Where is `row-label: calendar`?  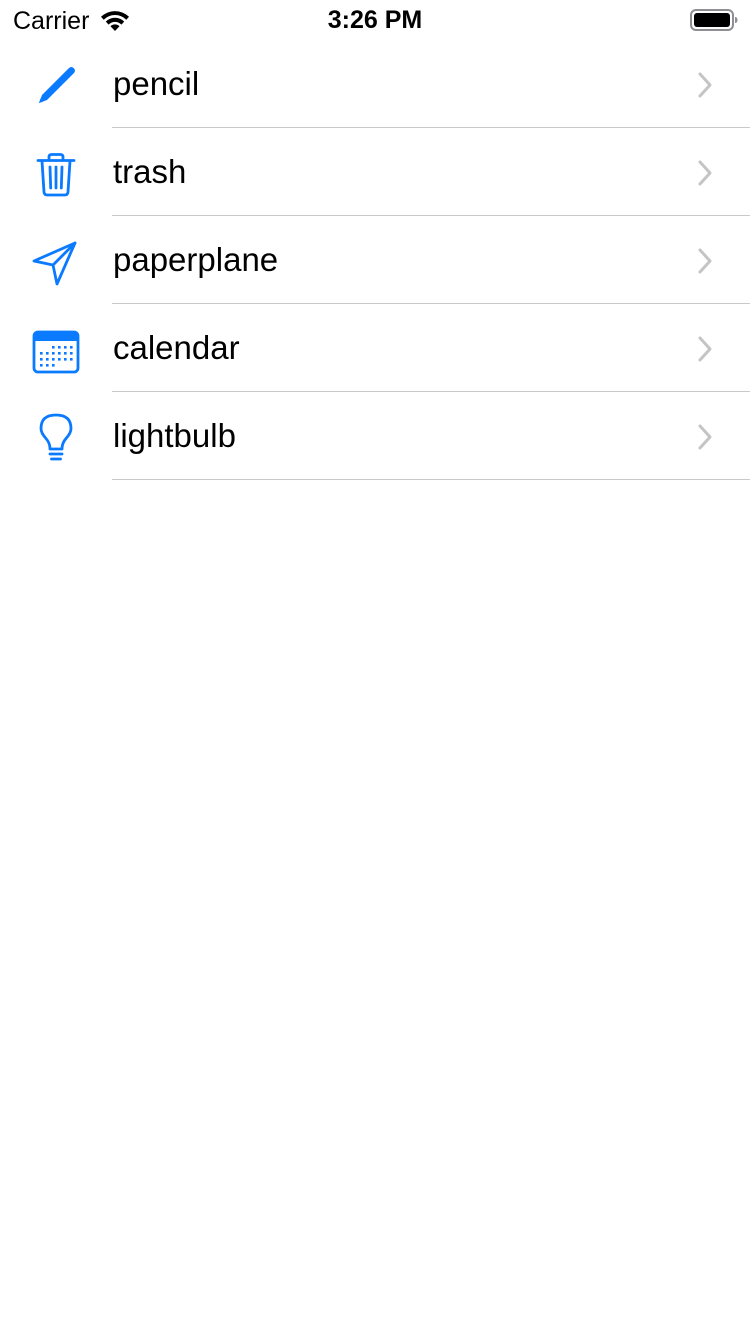
row-label: calendar is located at coordinates (176, 347).